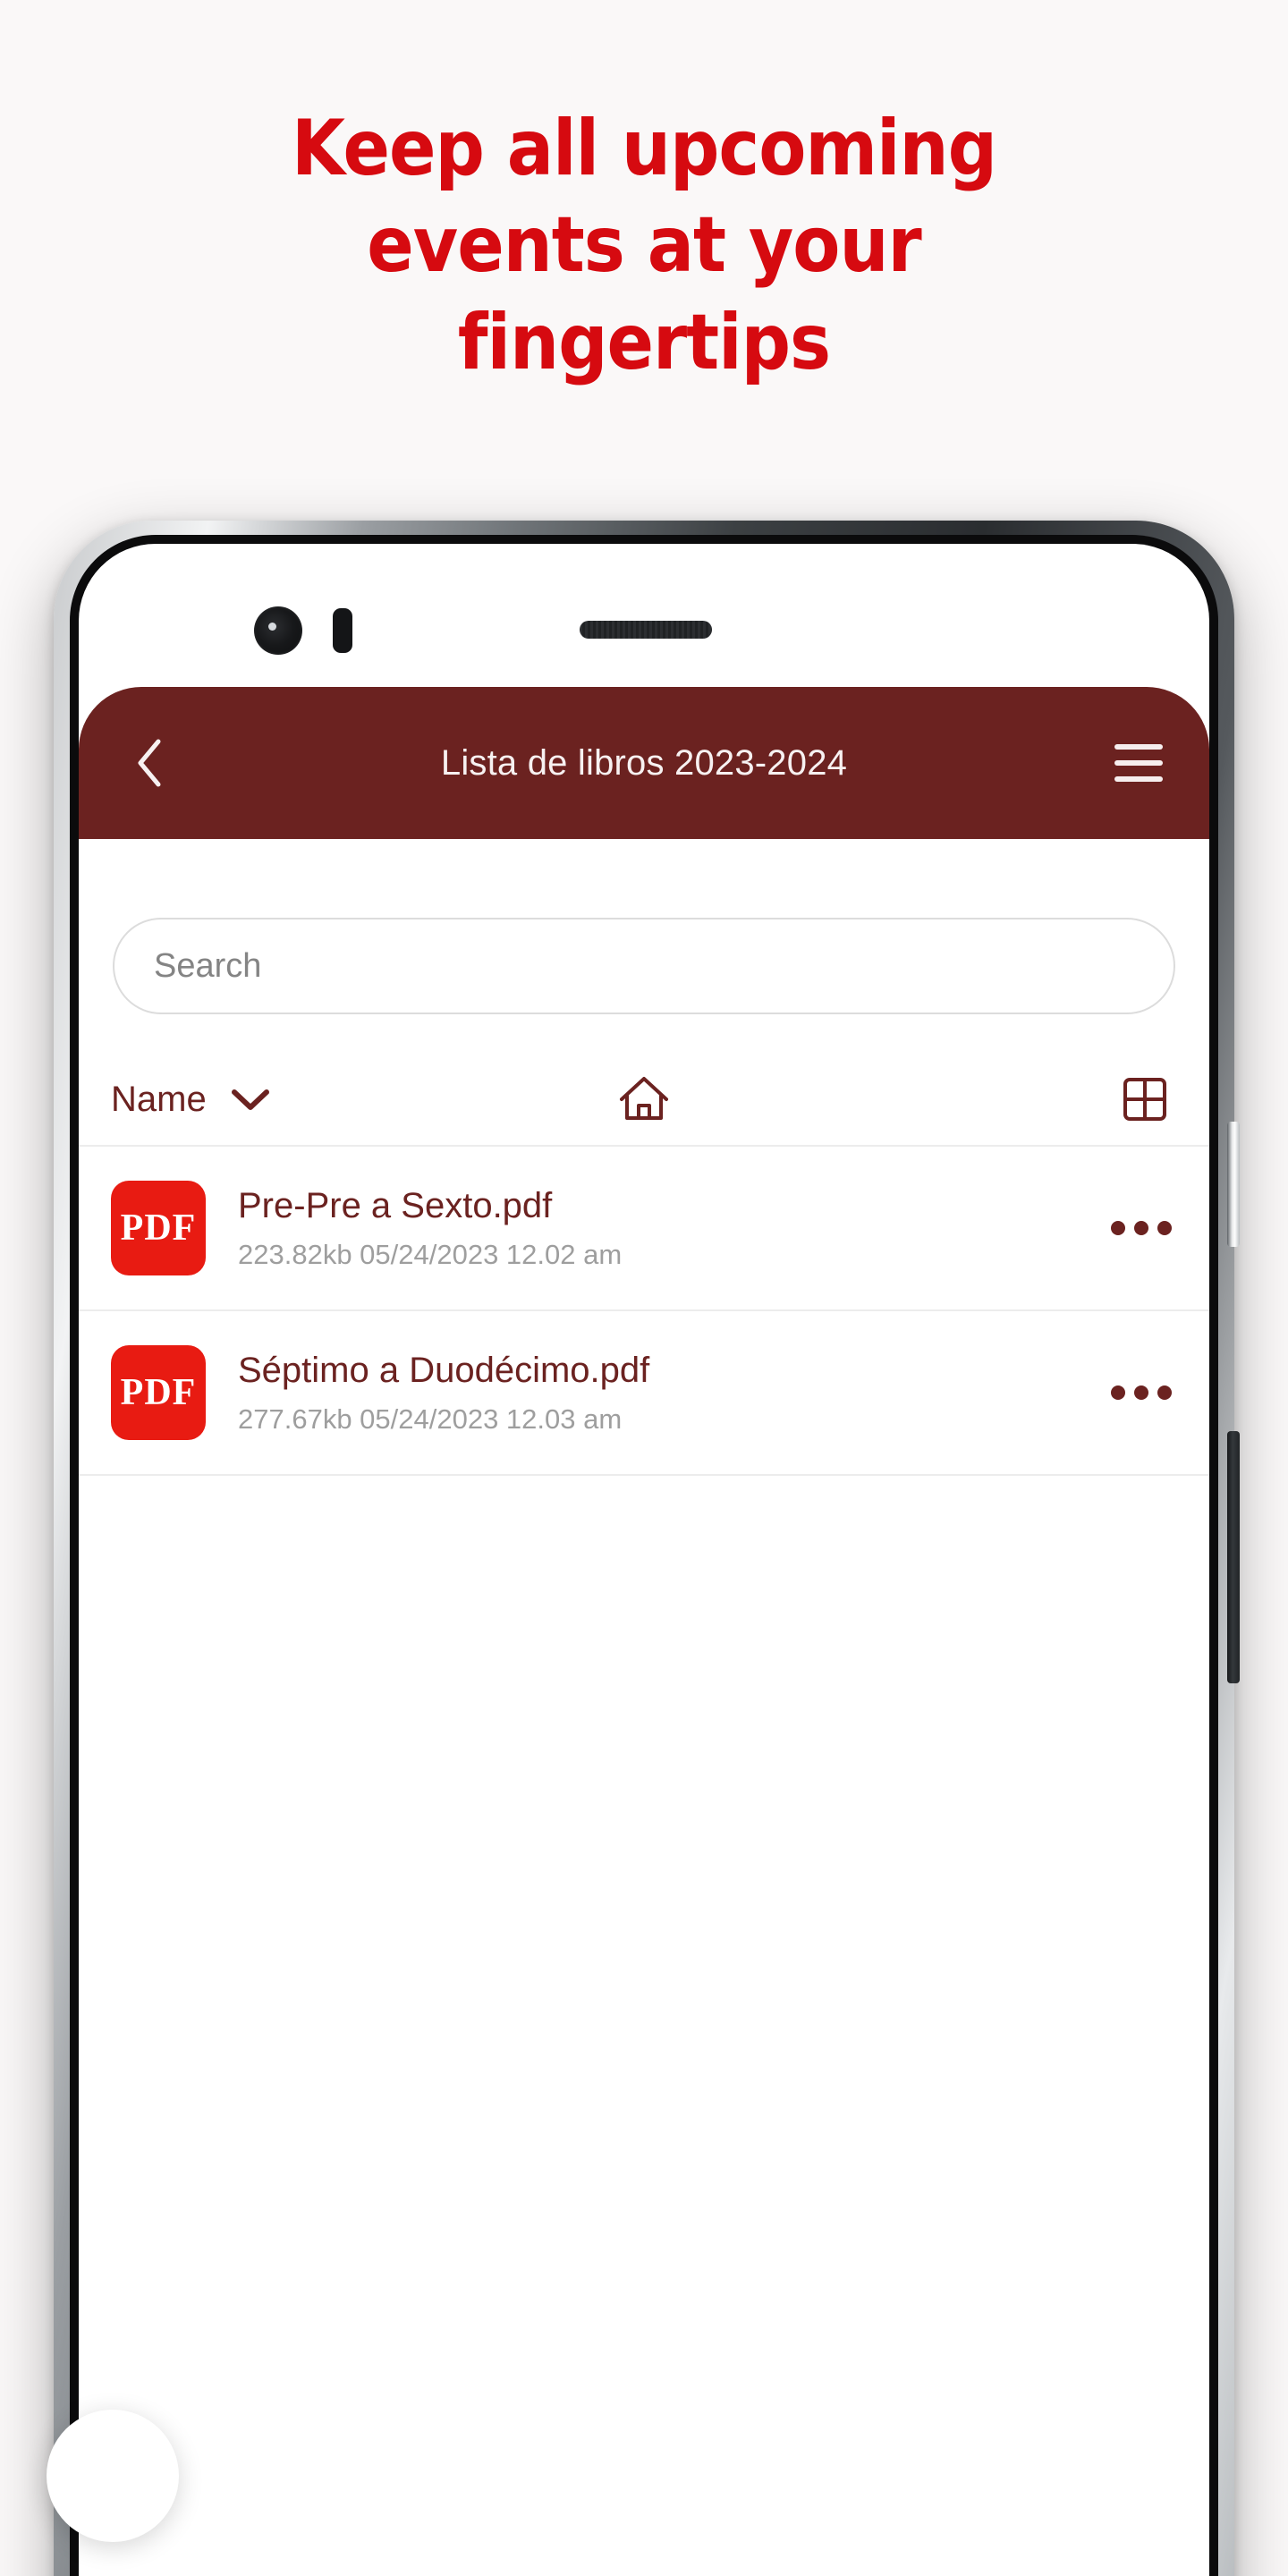 The image size is (1288, 2576). I want to click on floating-action-button, so click(113, 2476).